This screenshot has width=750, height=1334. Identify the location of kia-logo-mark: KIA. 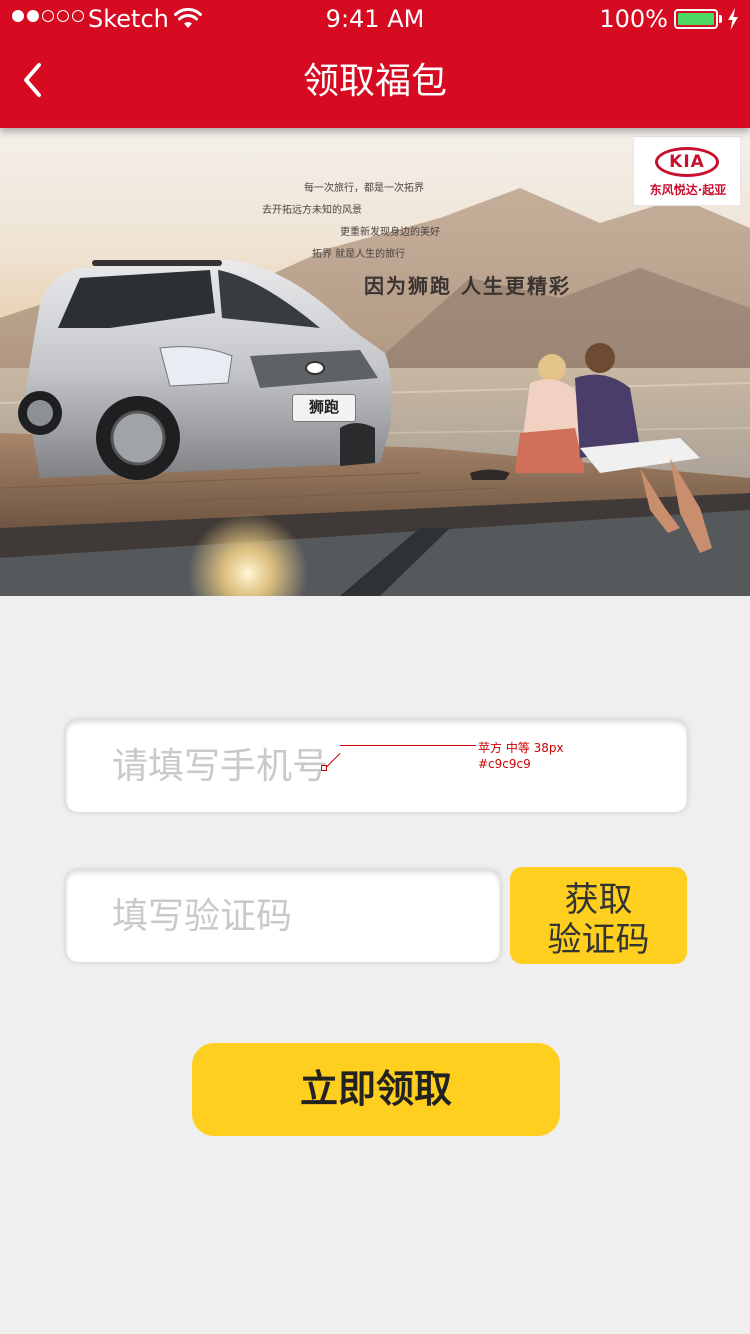
(687, 162).